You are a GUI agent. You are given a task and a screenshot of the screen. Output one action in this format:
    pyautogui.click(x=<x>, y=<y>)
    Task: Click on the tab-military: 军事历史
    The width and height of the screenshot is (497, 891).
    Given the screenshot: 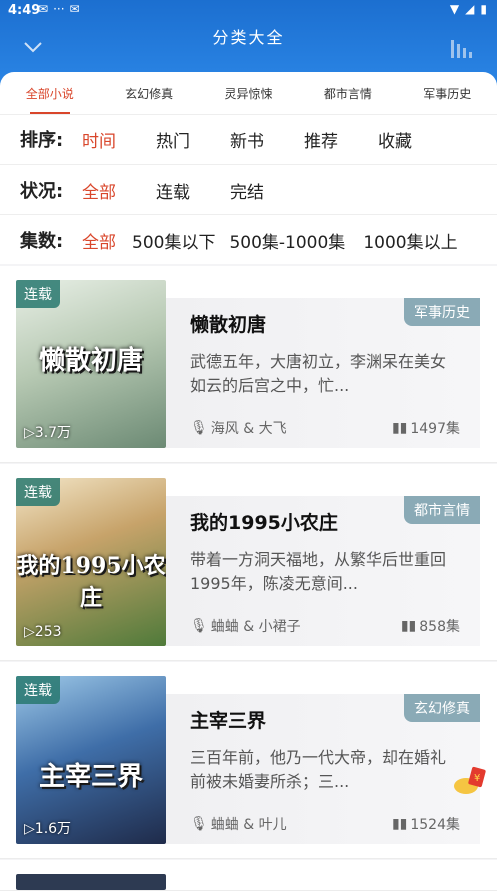 What is the action you would take?
    pyautogui.click(x=447, y=93)
    